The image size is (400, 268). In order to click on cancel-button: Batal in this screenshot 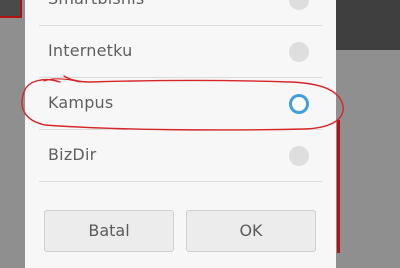, I will do `click(109, 231)`.